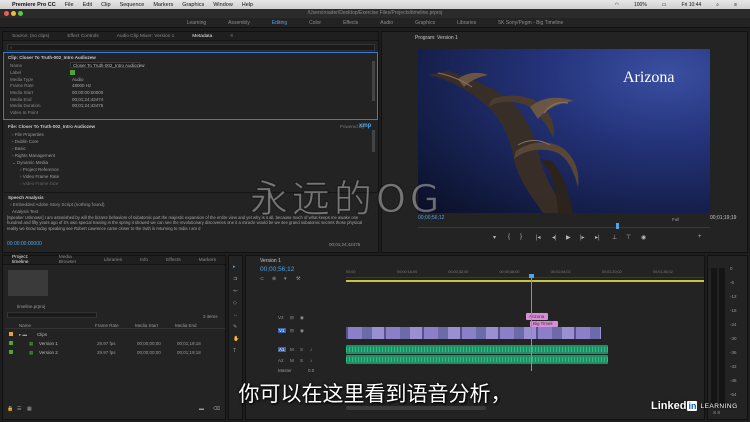 Image resolution: width=750 pixels, height=422 pixels. I want to click on menu-file: File, so click(69, 5).